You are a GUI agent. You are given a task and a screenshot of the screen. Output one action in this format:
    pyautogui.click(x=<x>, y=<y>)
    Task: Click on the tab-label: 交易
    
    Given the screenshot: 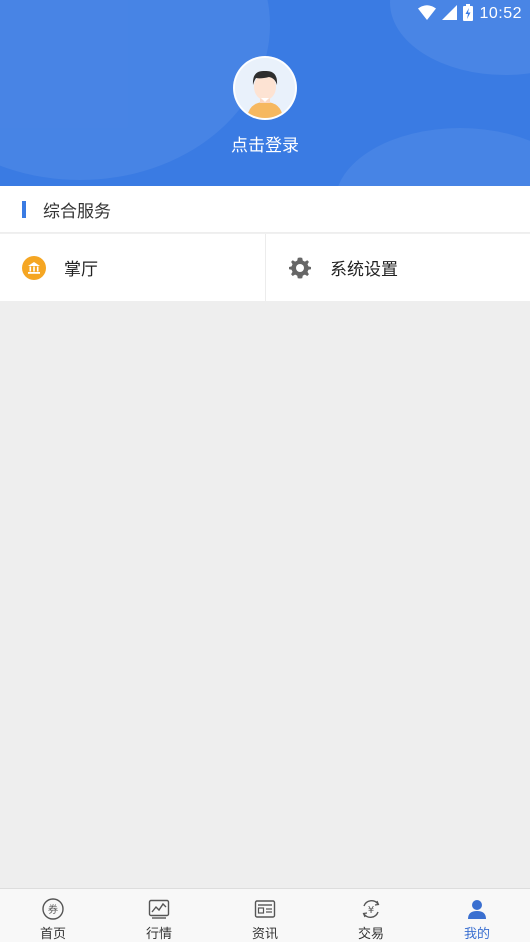 What is the action you would take?
    pyautogui.click(x=370, y=934)
    